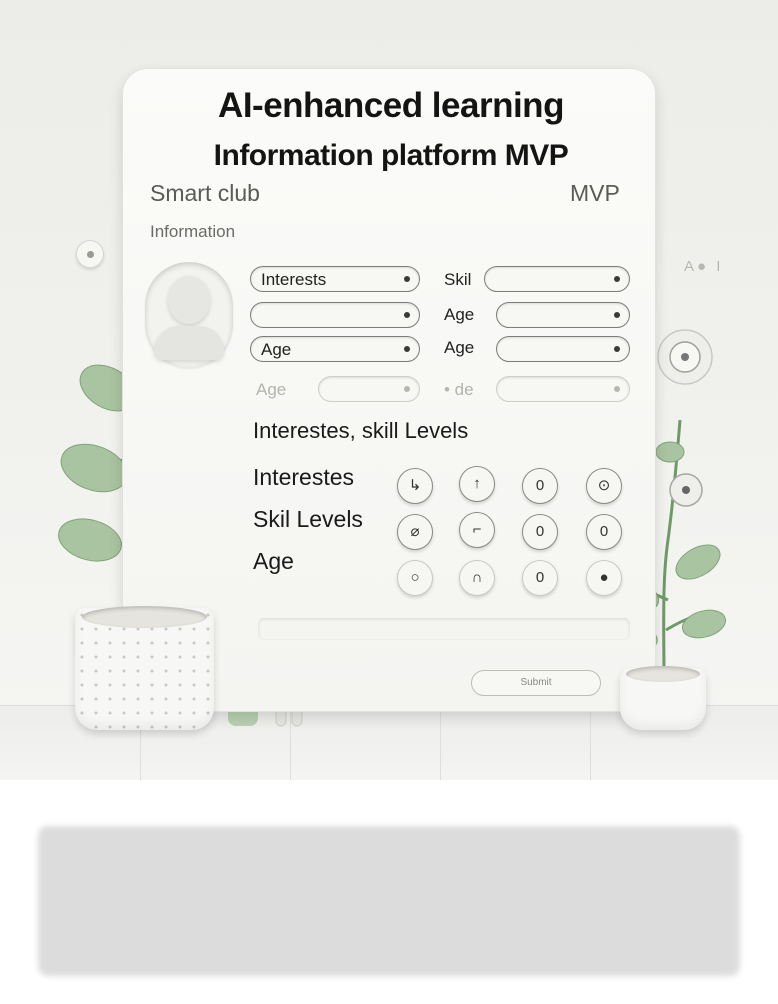 This screenshot has width=778, height=1004. What do you see at coordinates (415, 486) in the screenshot?
I see `option-knob: ↳` at bounding box center [415, 486].